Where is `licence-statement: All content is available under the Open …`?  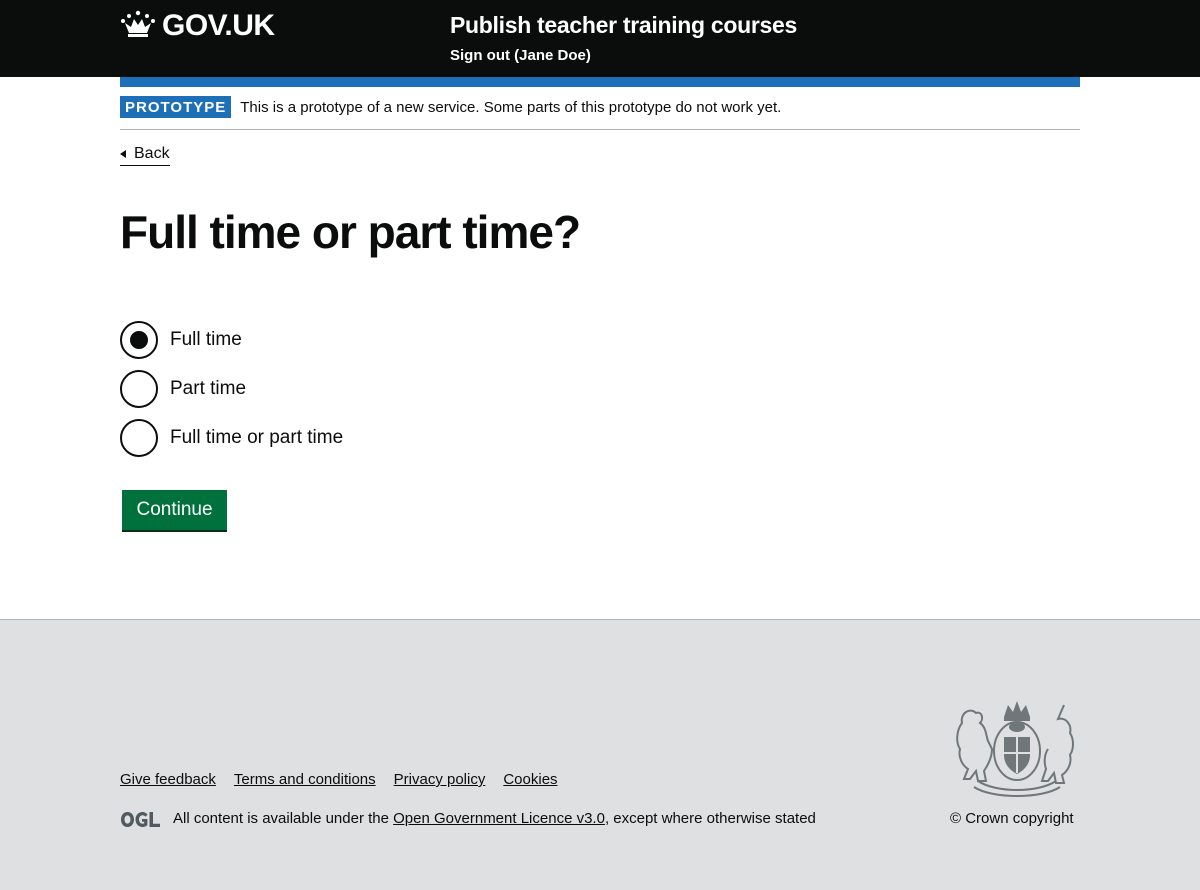 licence-statement: All content is available under the Open … is located at coordinates (468, 819).